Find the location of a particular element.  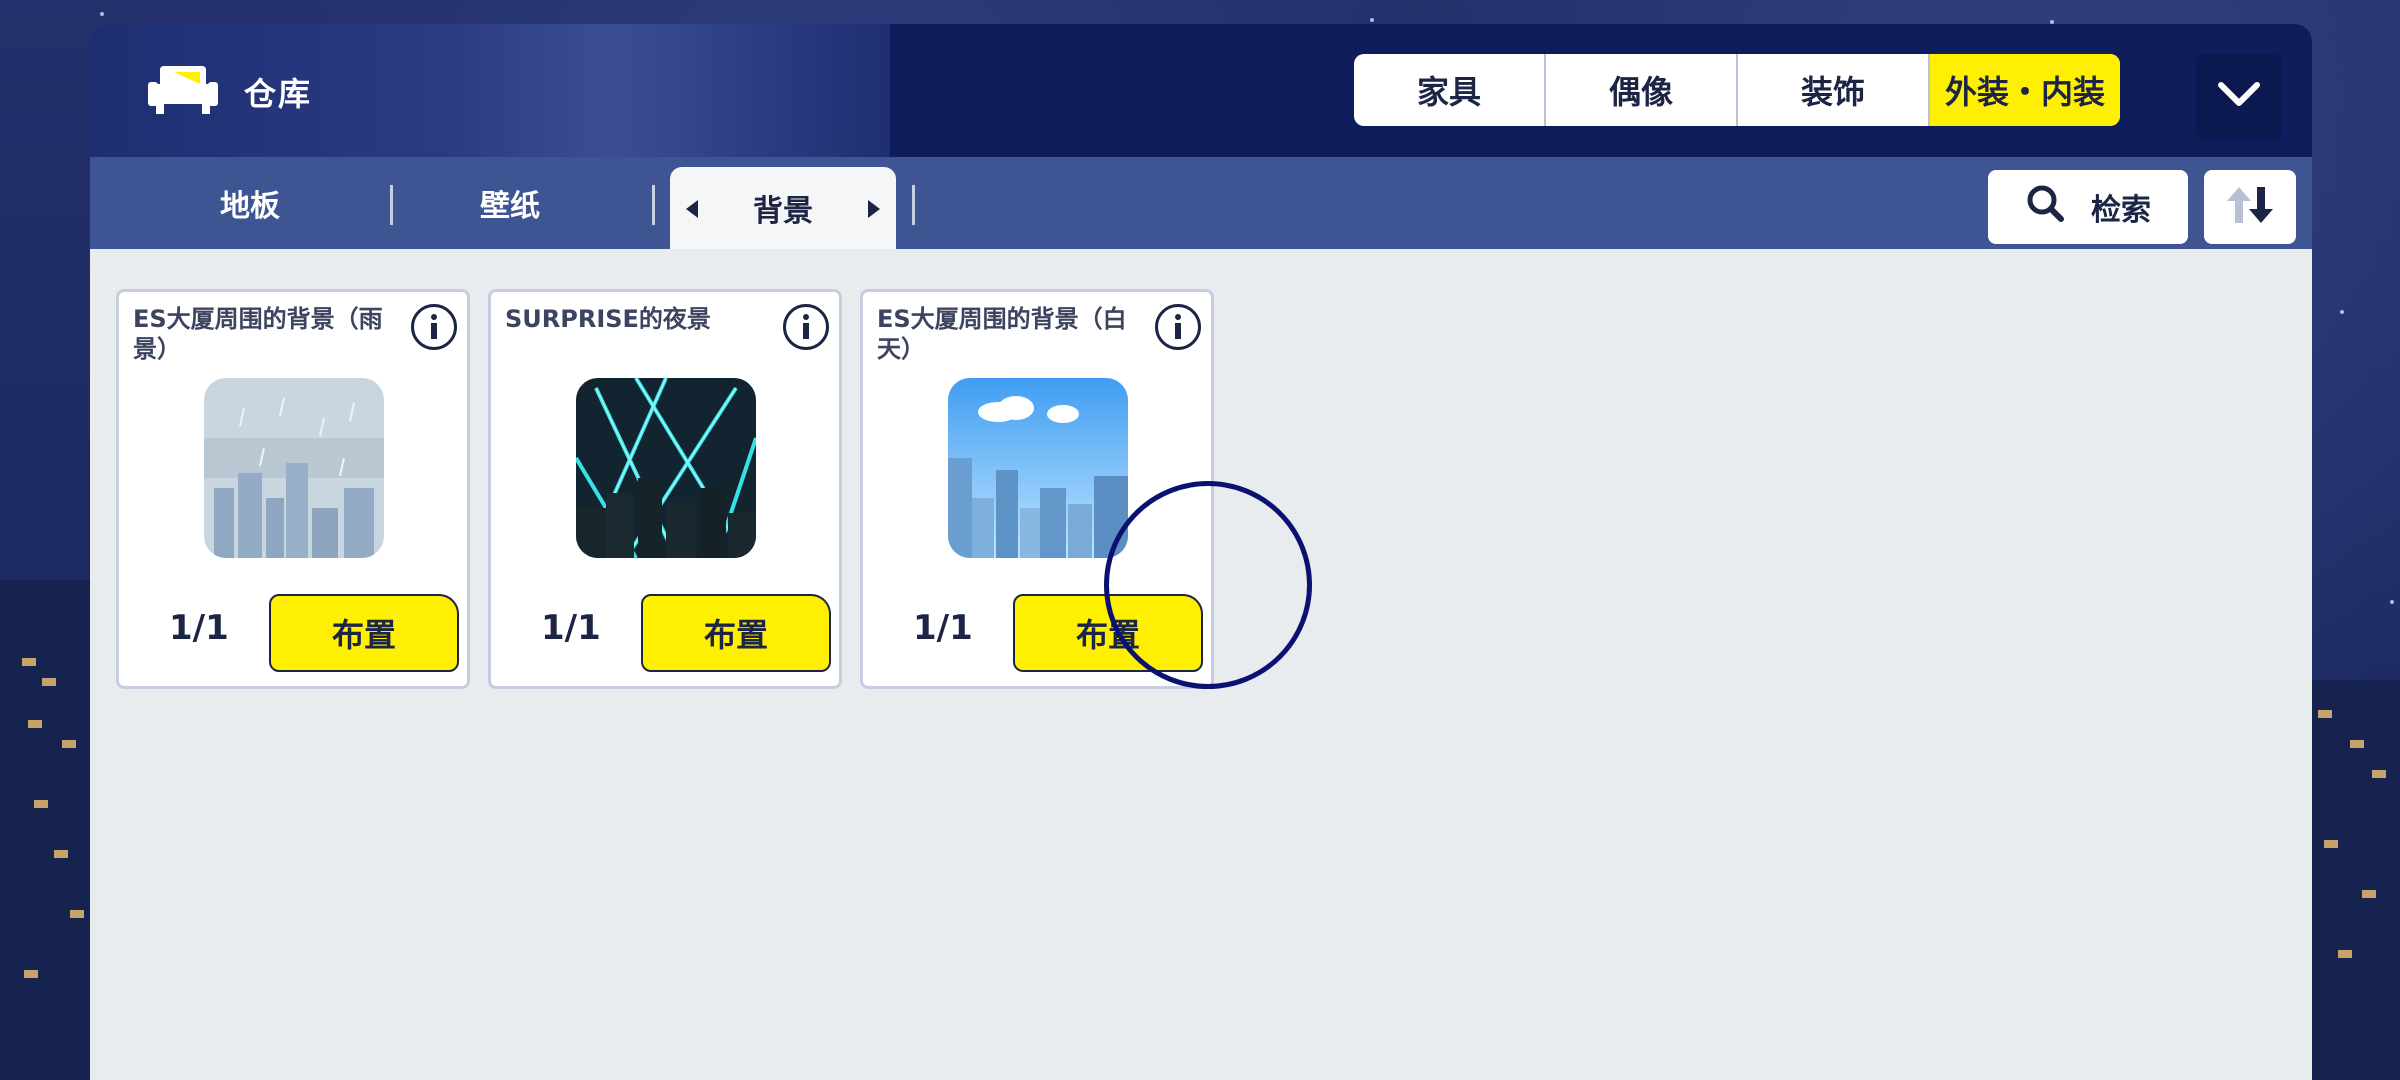

page-title: 仓库 is located at coordinates (278, 94).